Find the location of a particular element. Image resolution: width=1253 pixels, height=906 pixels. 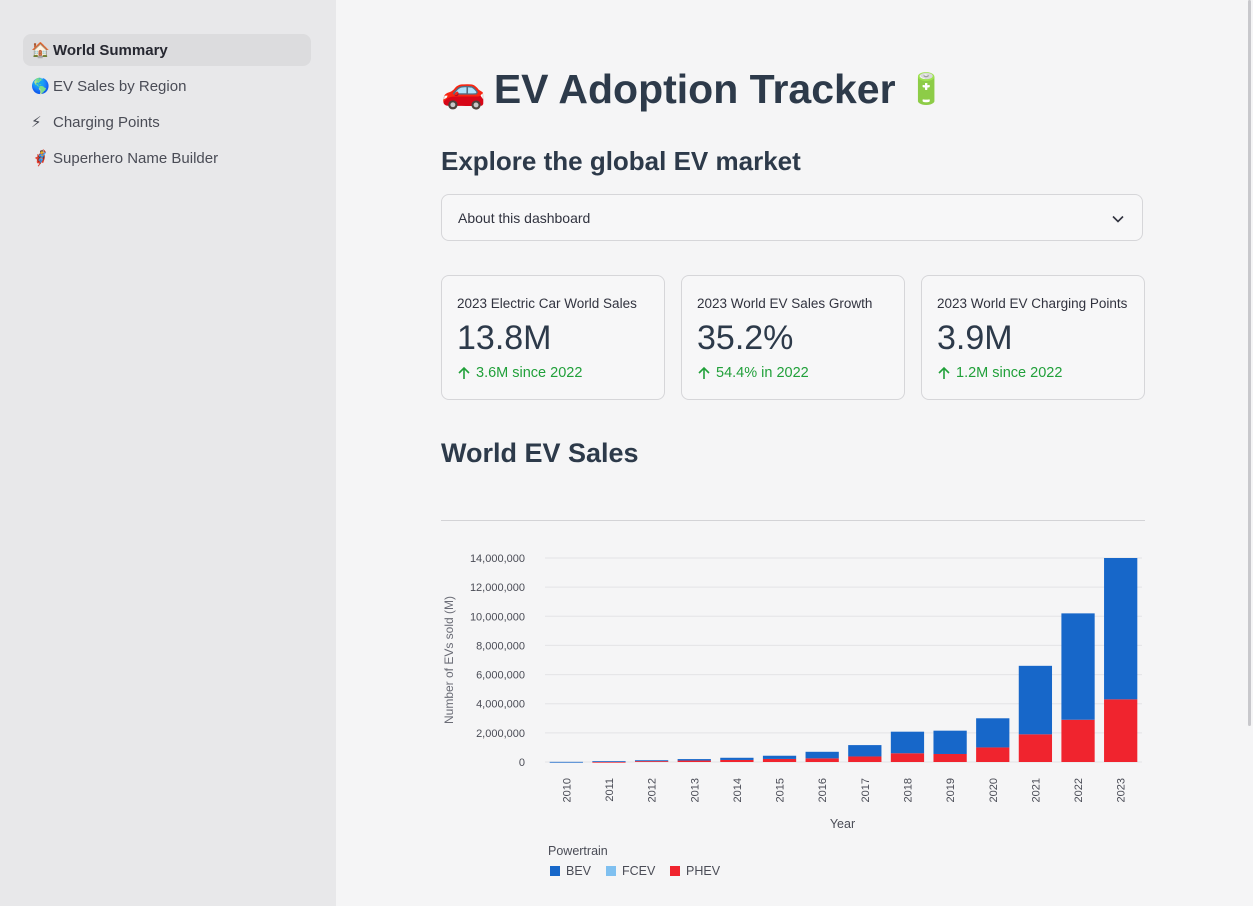

y-tick-label: 4,000,000 is located at coordinates (500, 705).